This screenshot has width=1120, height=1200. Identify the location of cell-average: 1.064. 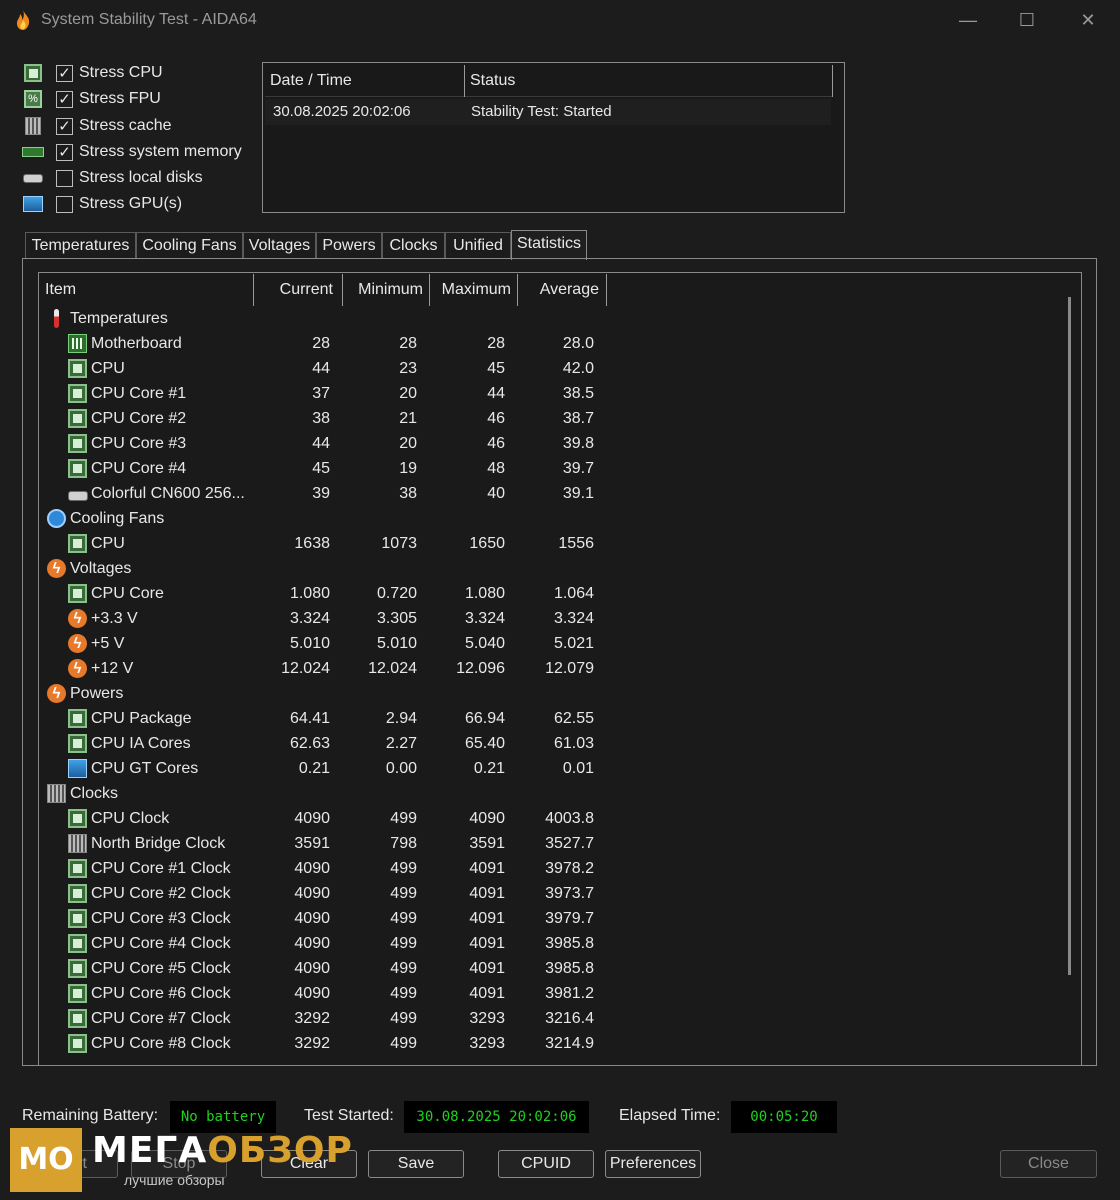
(573, 593).